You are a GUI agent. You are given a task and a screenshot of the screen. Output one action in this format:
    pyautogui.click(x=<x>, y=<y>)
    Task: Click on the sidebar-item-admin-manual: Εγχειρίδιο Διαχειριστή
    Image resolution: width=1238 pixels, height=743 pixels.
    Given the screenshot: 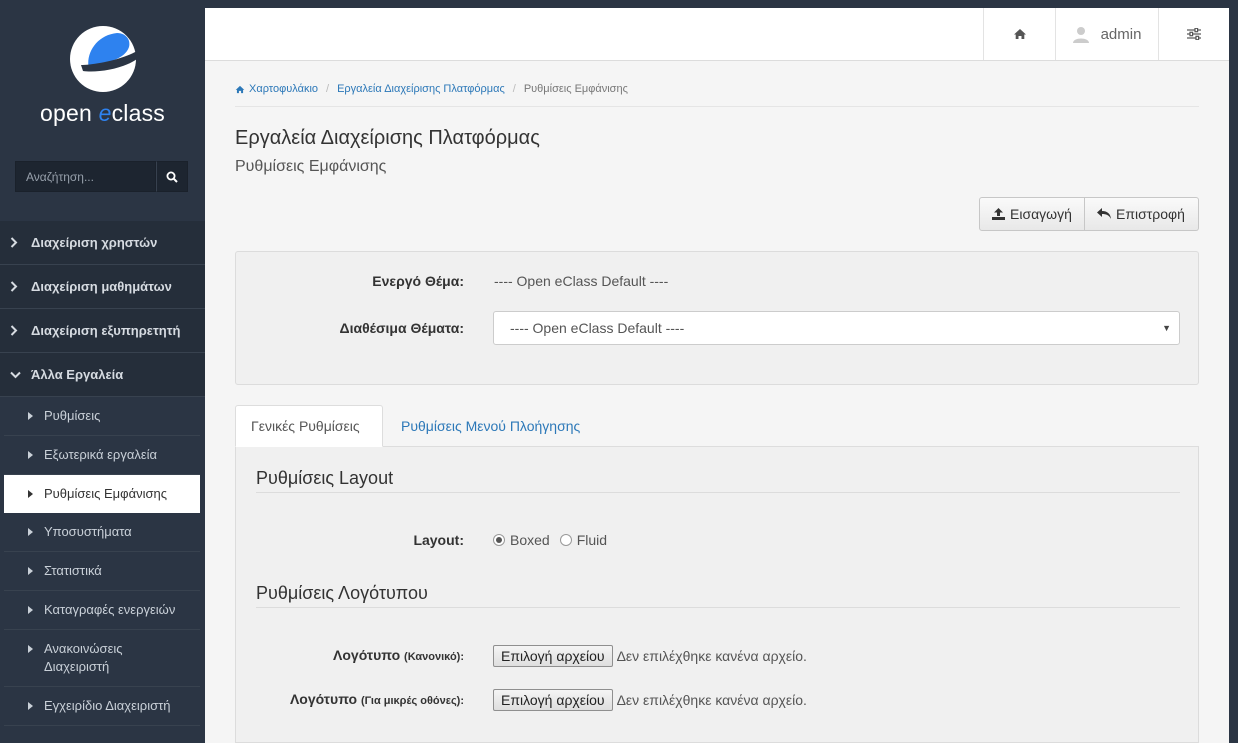 What is the action you would take?
    pyautogui.click(x=102, y=706)
    